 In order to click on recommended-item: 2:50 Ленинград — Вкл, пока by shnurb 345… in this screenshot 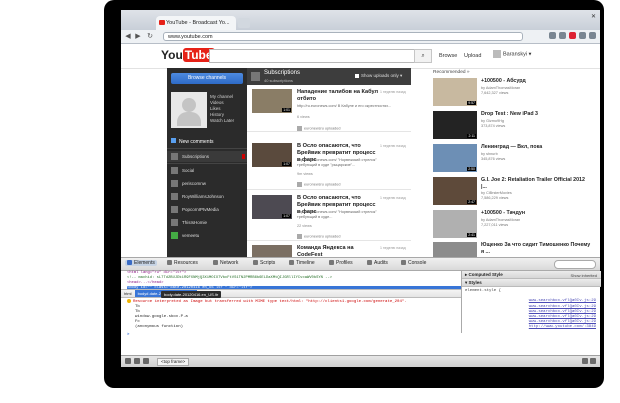, I will do `click(513, 159)`.